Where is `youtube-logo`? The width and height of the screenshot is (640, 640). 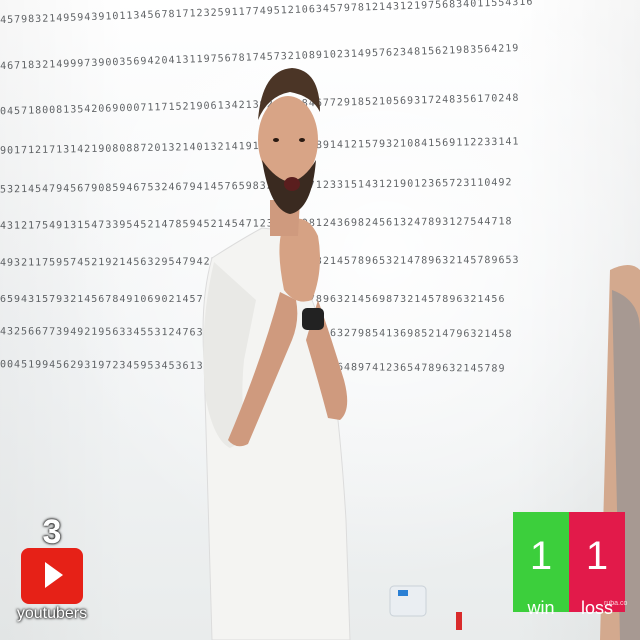
youtube-logo is located at coordinates (52, 576).